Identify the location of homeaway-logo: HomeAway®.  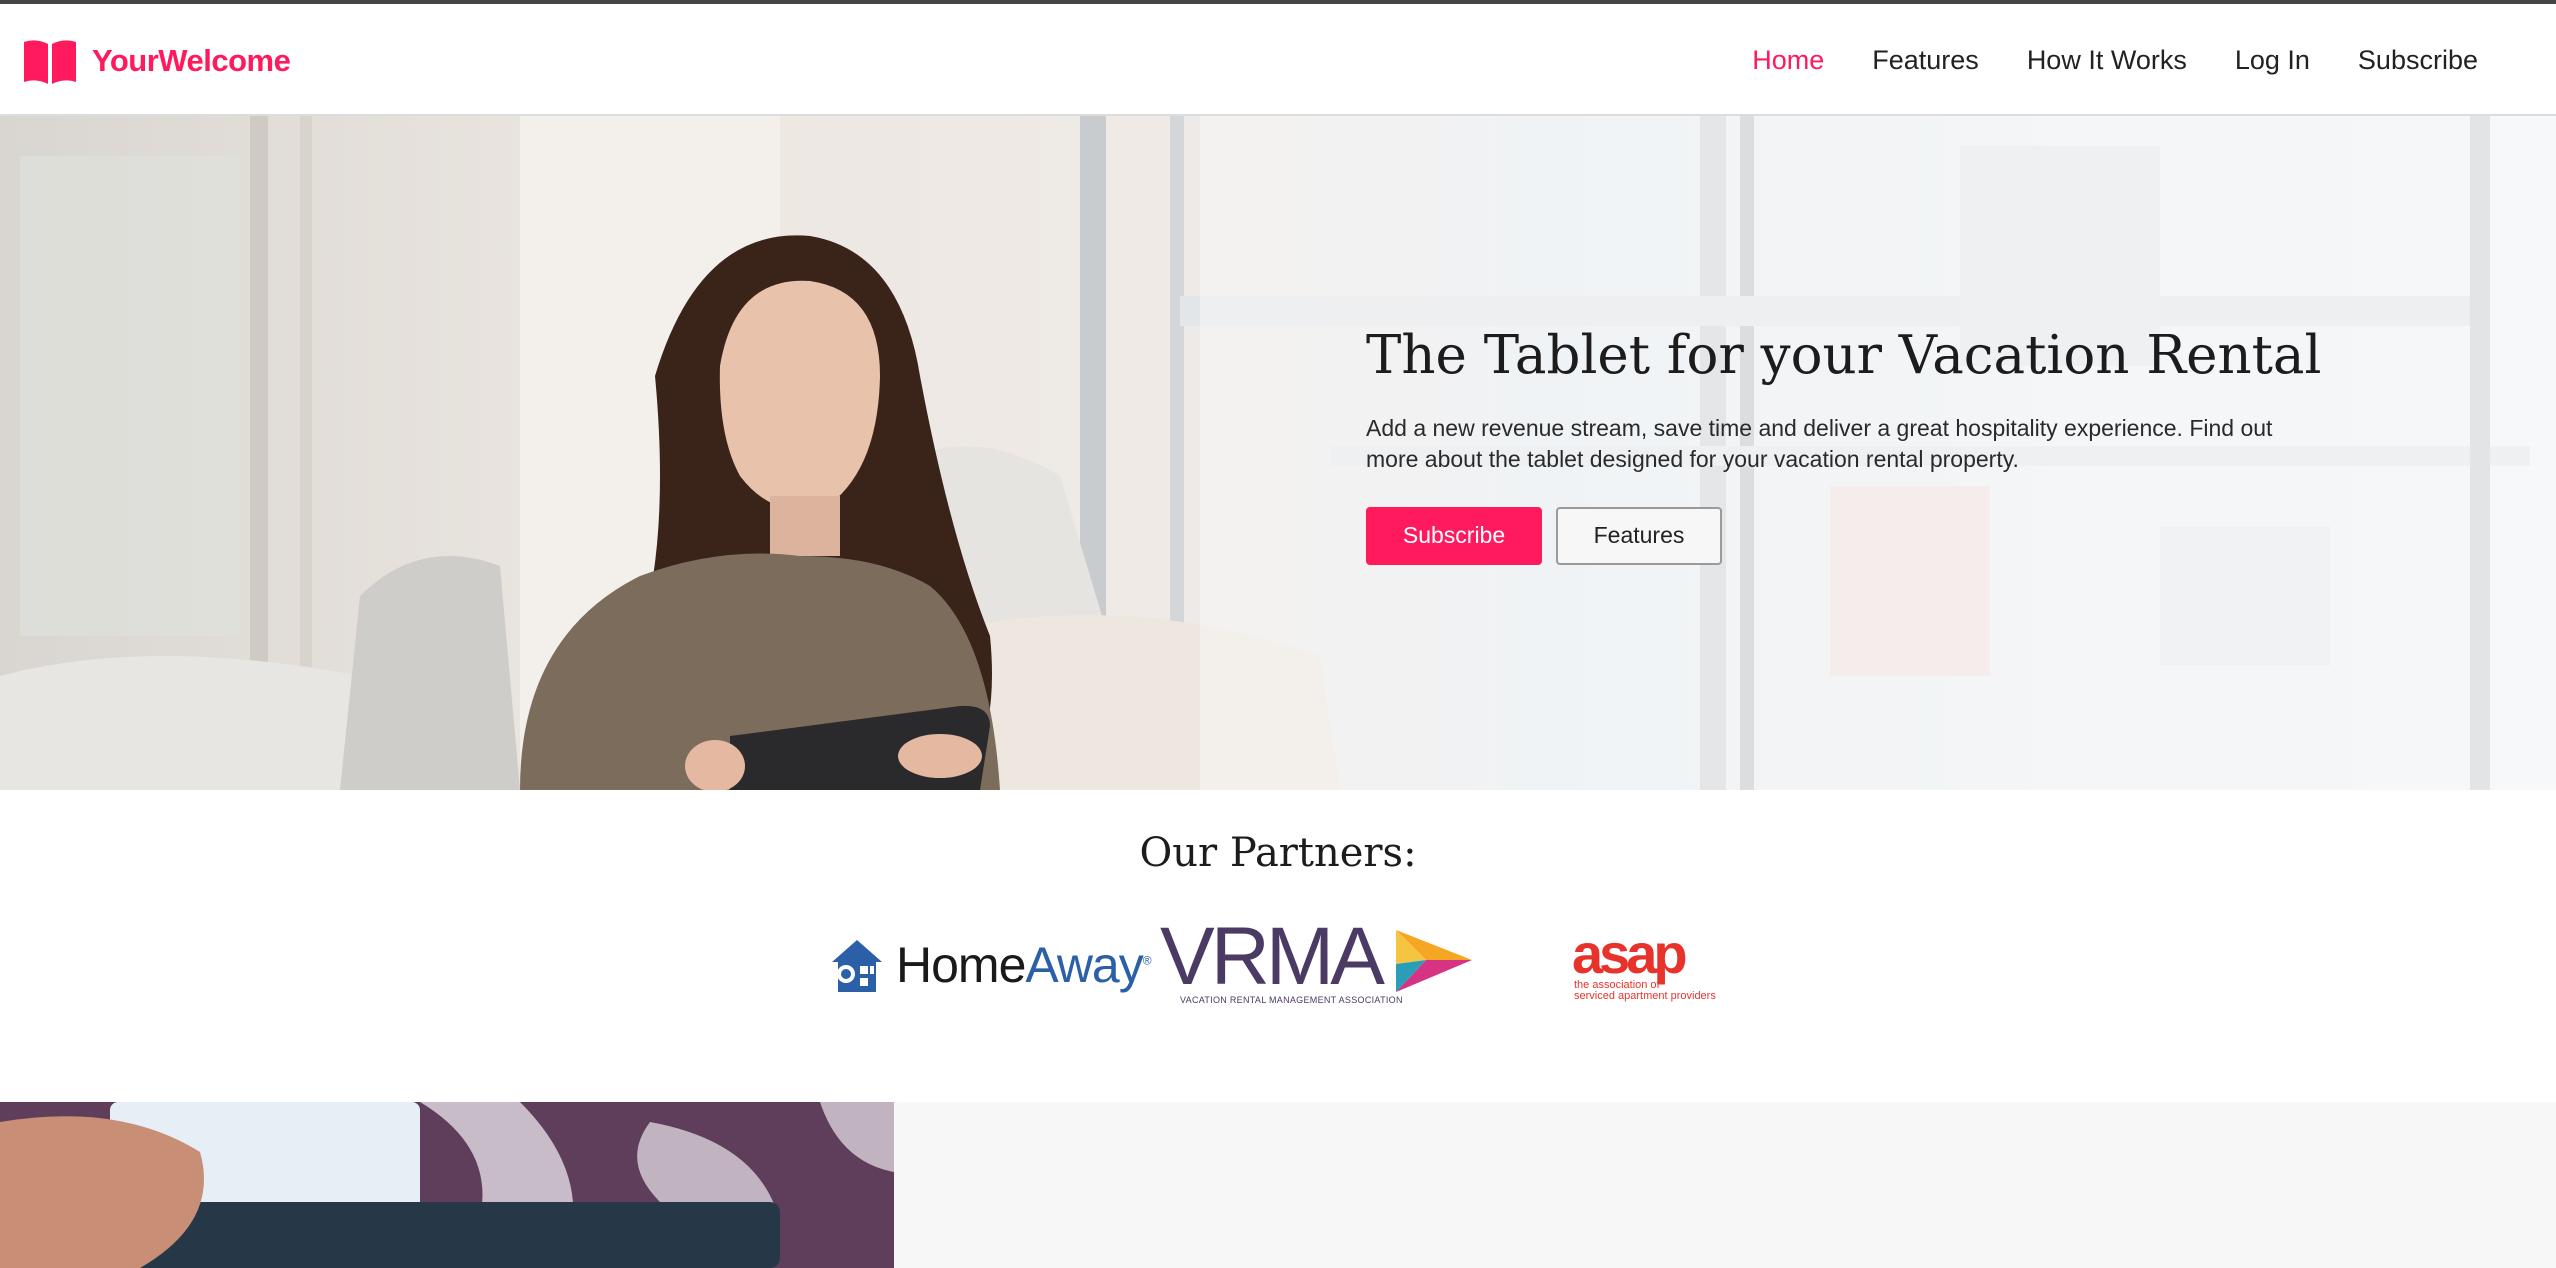
(989, 965).